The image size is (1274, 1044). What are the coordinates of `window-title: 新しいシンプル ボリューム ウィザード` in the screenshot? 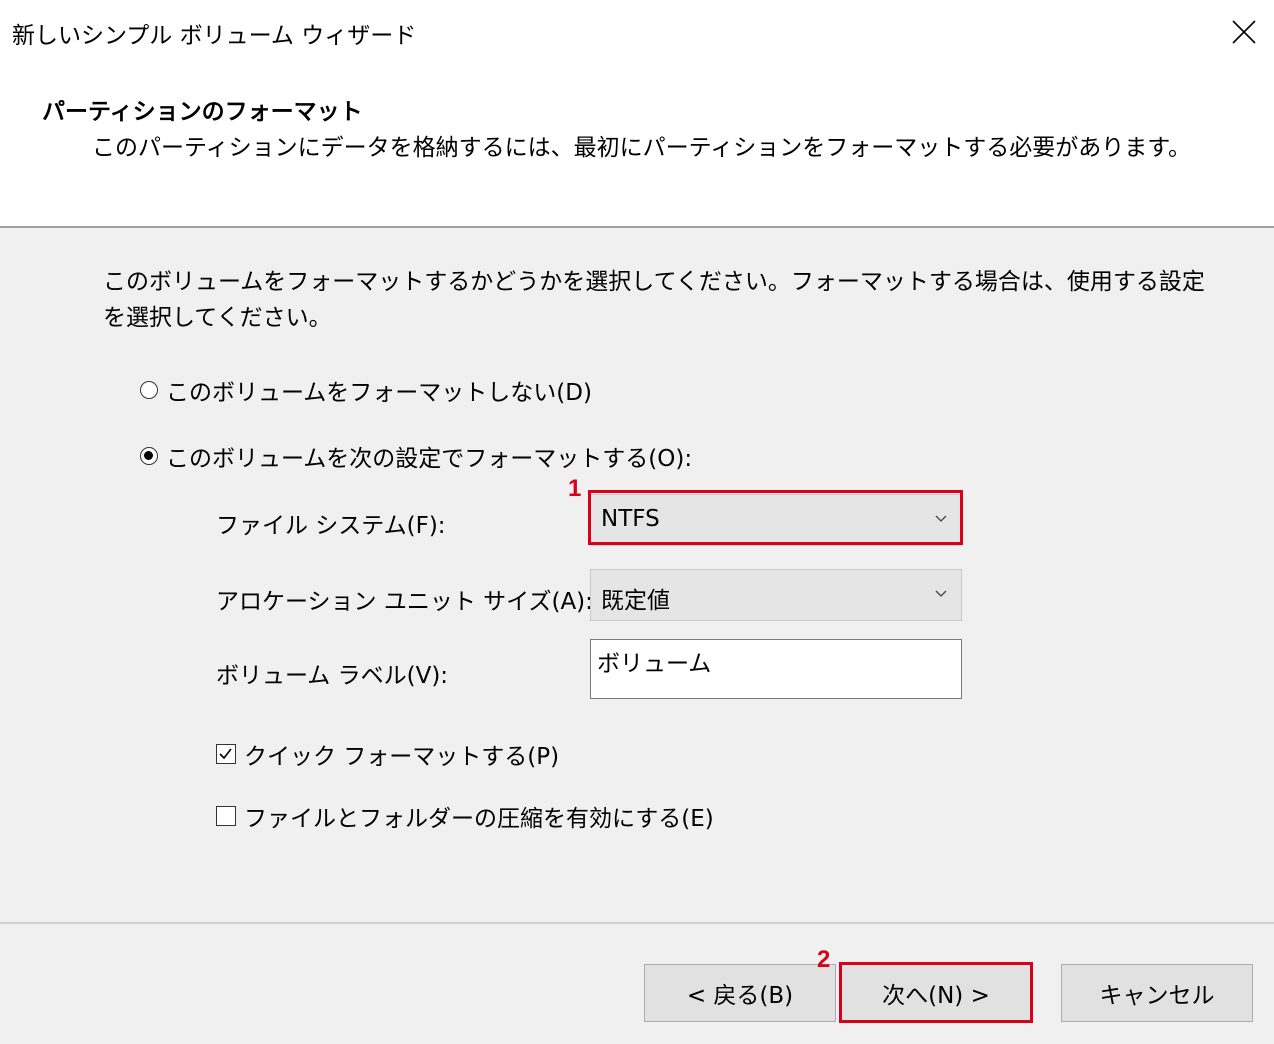 It's located at (214, 36).